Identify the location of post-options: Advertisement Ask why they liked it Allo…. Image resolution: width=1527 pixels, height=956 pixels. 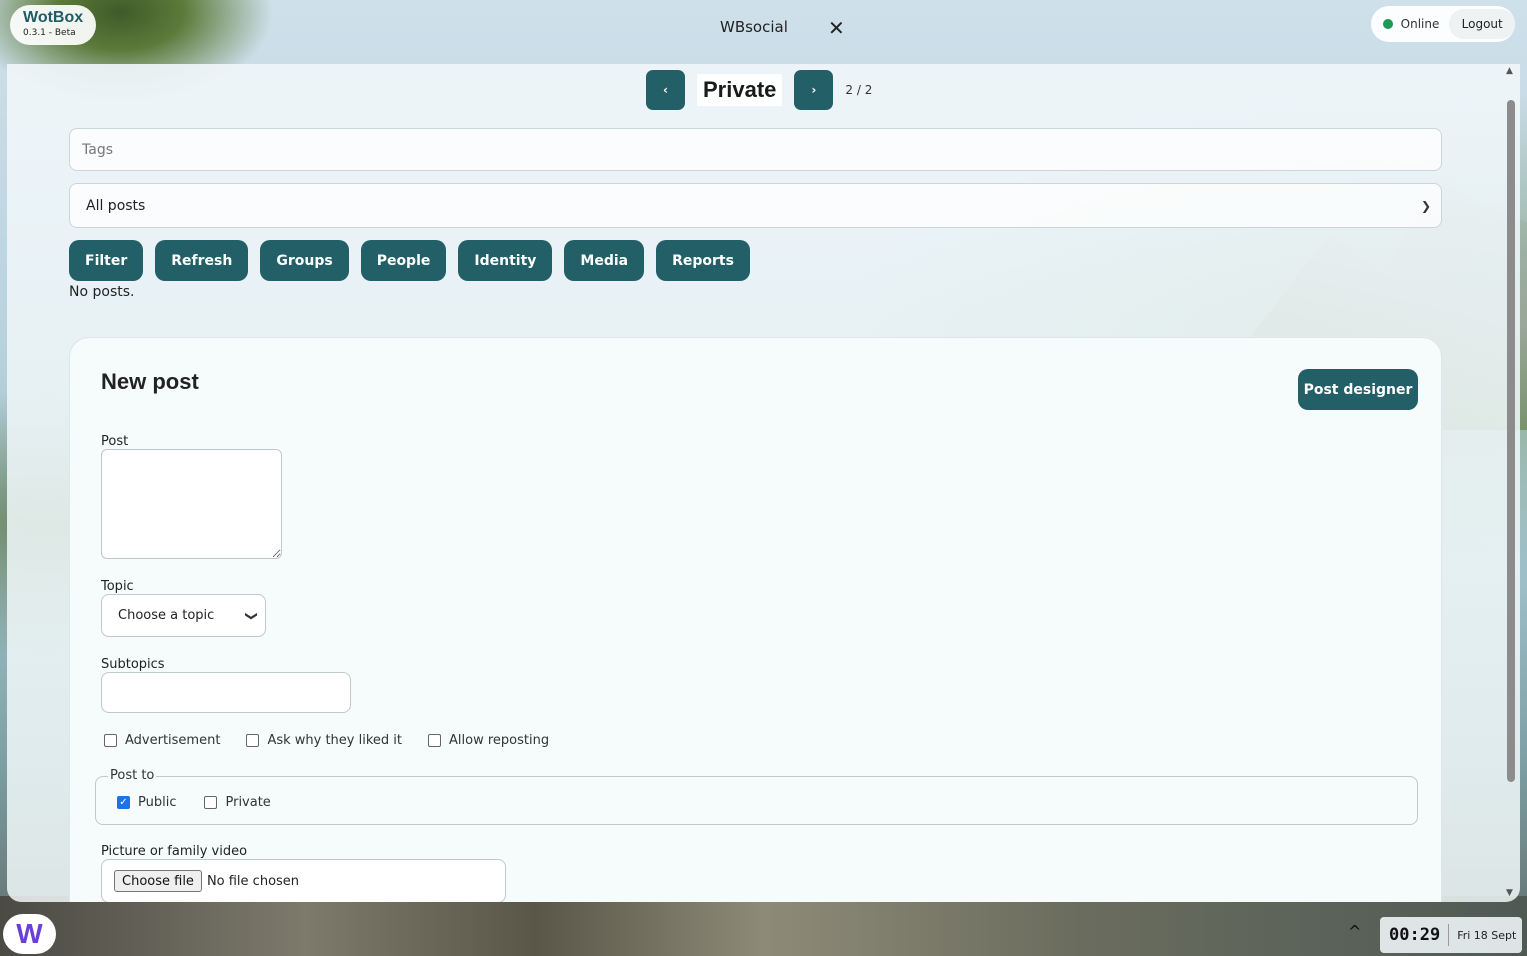
(326, 740).